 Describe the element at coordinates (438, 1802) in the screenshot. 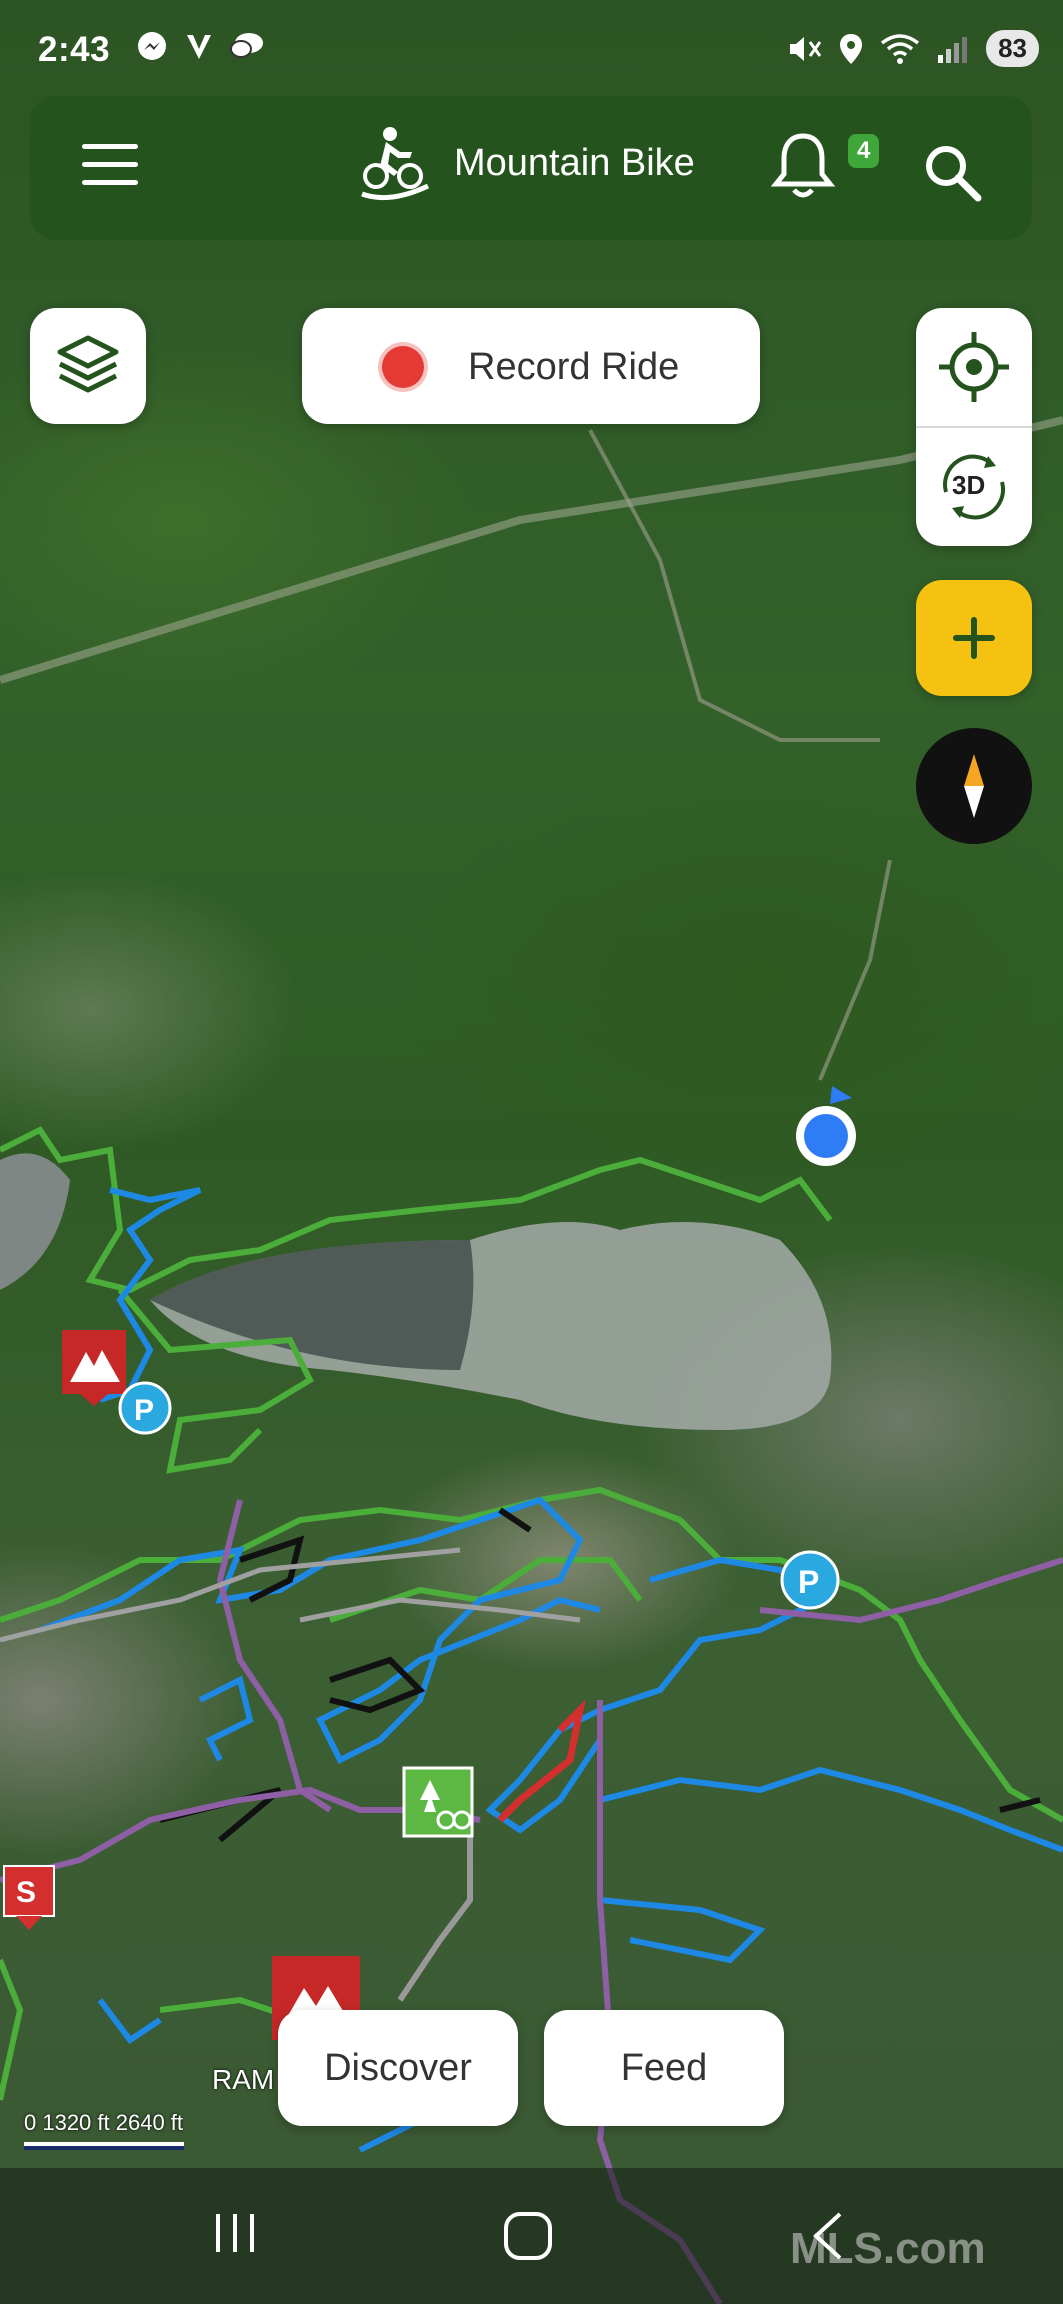

I see `trail-center-marker` at that location.